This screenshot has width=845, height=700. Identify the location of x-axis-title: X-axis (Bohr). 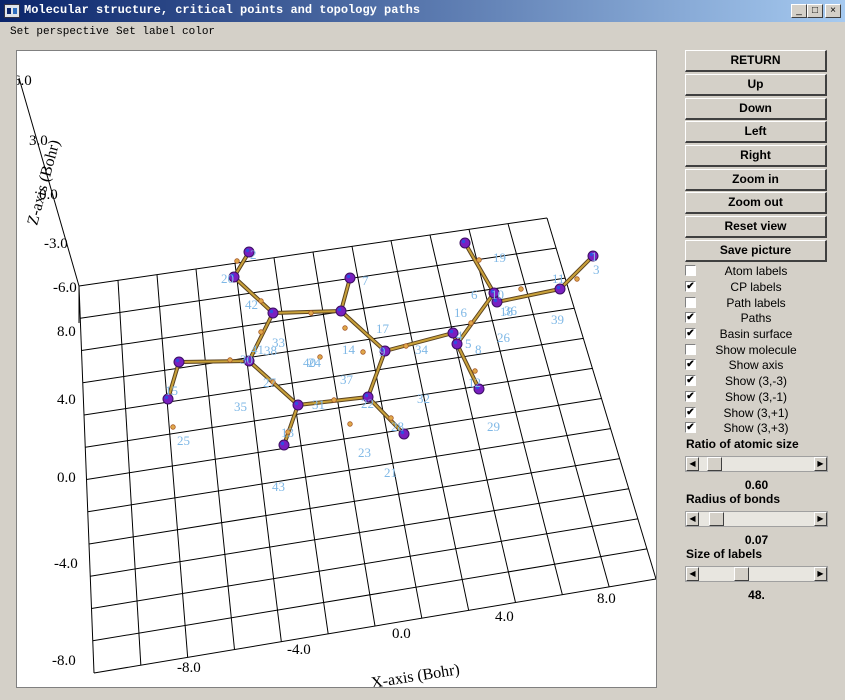
(415, 674).